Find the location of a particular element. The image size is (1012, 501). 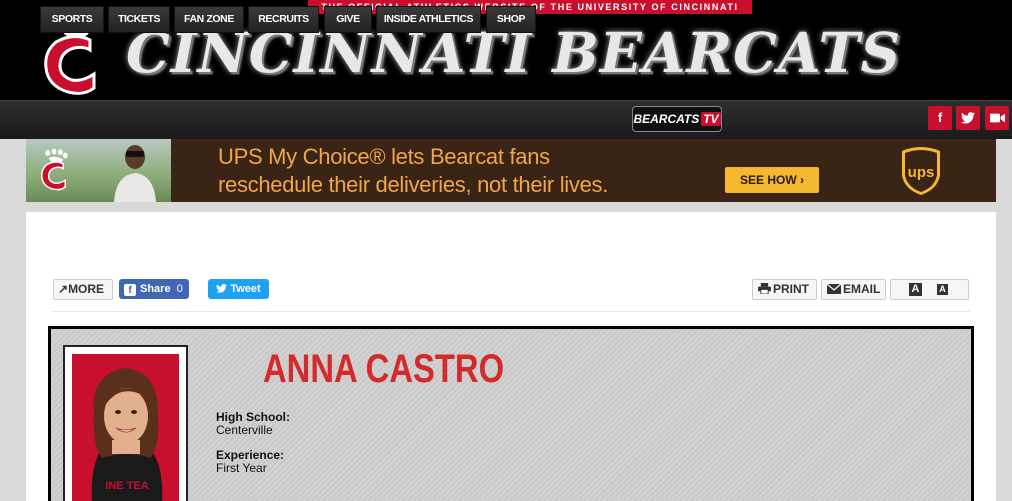

print-button: PRINT is located at coordinates (784, 289).